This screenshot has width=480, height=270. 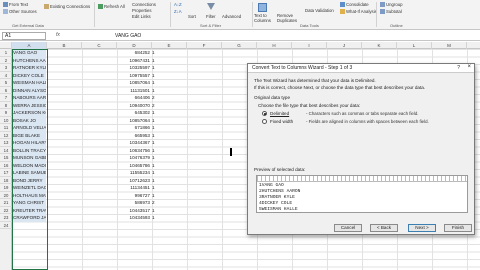 I want to click on data-validation-button: Data Validation, so click(x=319, y=10).